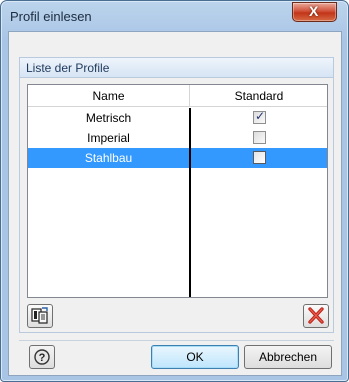  What do you see at coordinates (68, 68) in the screenshot?
I see `group-title: Liste der Profile` at bounding box center [68, 68].